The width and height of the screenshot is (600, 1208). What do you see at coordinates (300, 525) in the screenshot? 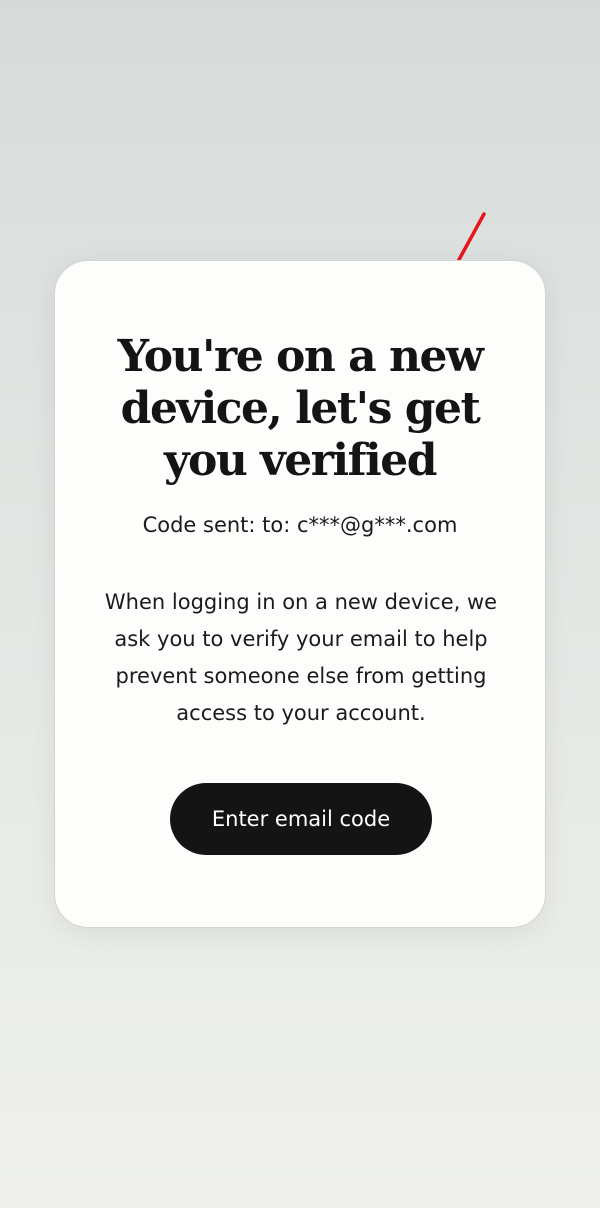
I see `code-sent-text: Code sent: to: c***@g***.com` at bounding box center [300, 525].